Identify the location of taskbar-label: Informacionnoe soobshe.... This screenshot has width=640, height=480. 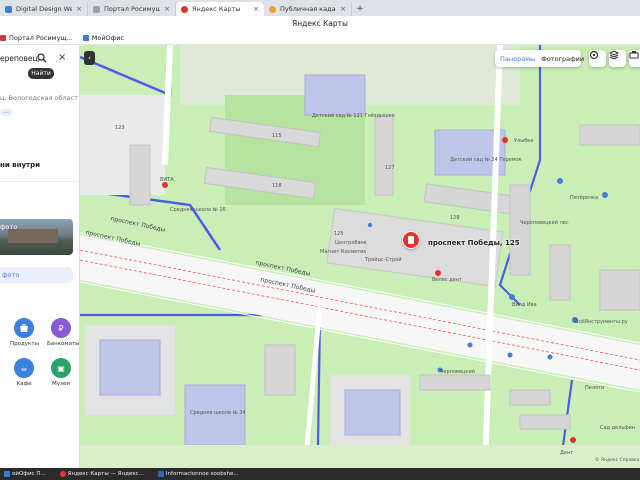
(202, 474).